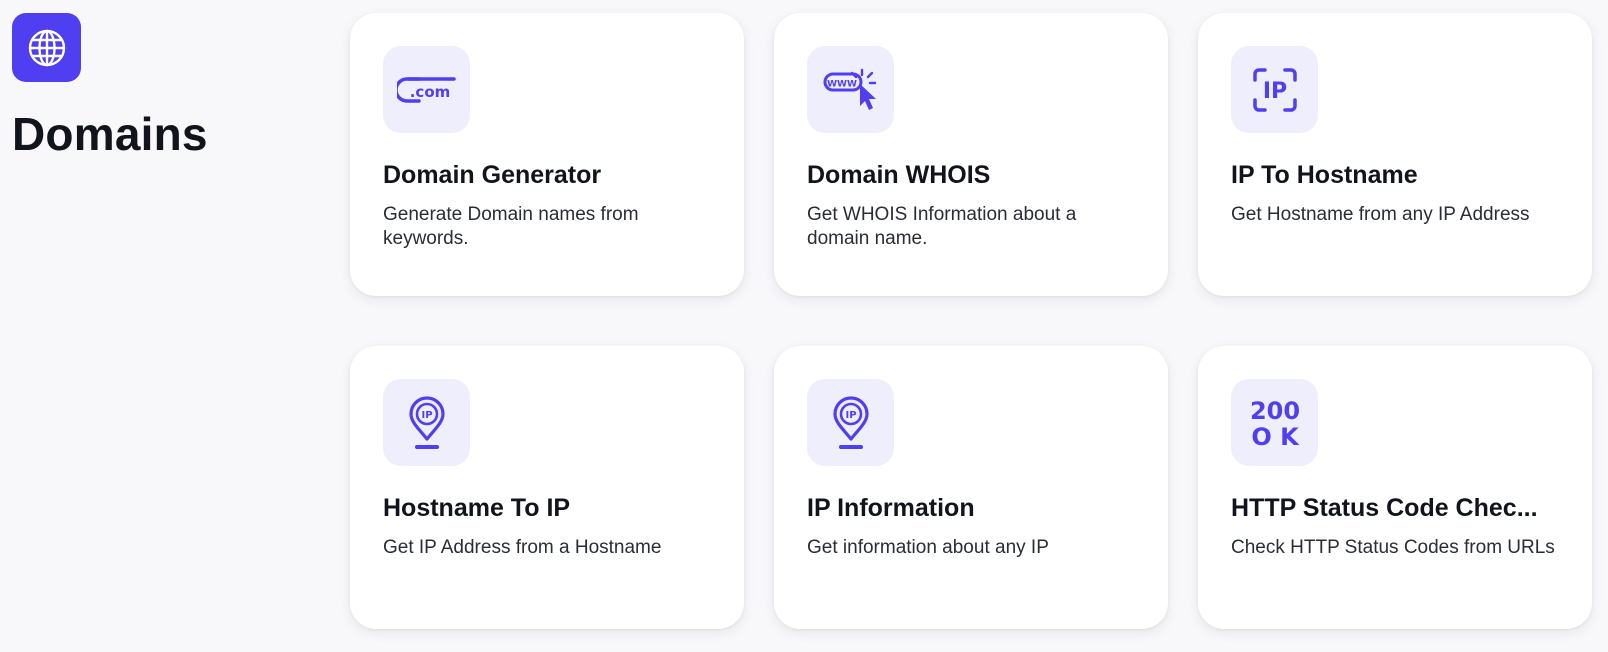 This screenshot has height=652, width=1608. What do you see at coordinates (1275, 436) in the screenshot?
I see `svg-text: O K` at bounding box center [1275, 436].